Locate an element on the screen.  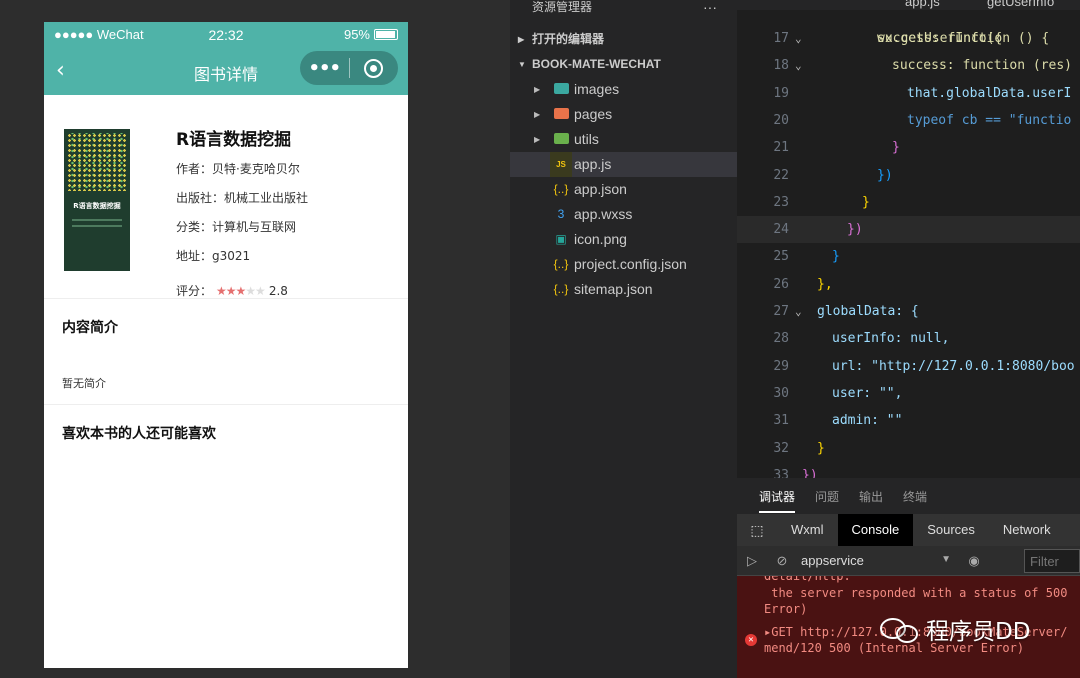
tab-terminal: 终端 is located at coordinates (915, 496).